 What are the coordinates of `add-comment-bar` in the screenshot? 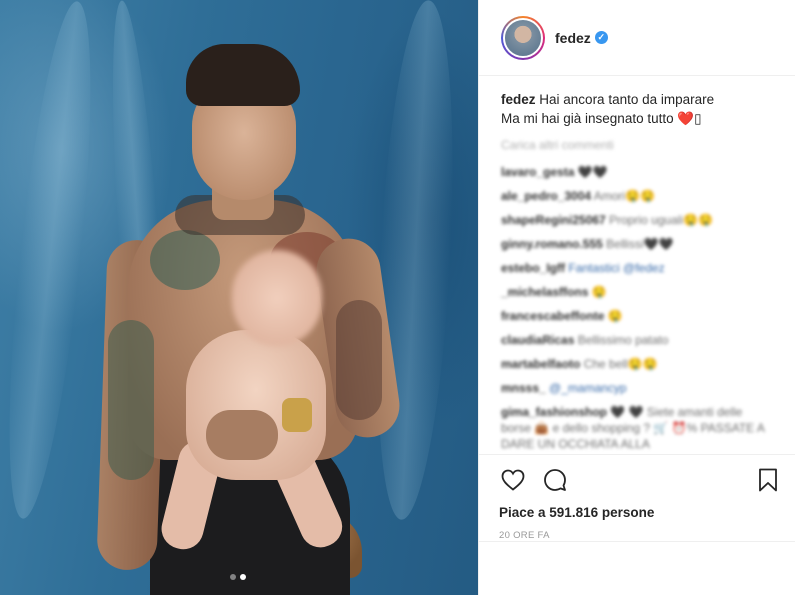 It's located at (637, 568).